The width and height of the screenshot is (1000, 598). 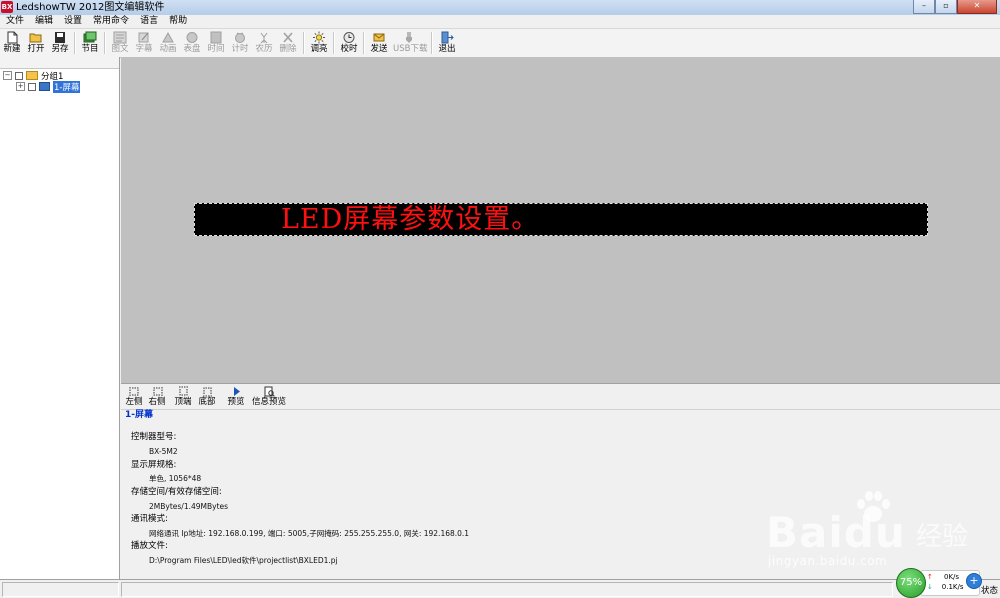 I want to click on brightness-icon, so click(x=319, y=37).